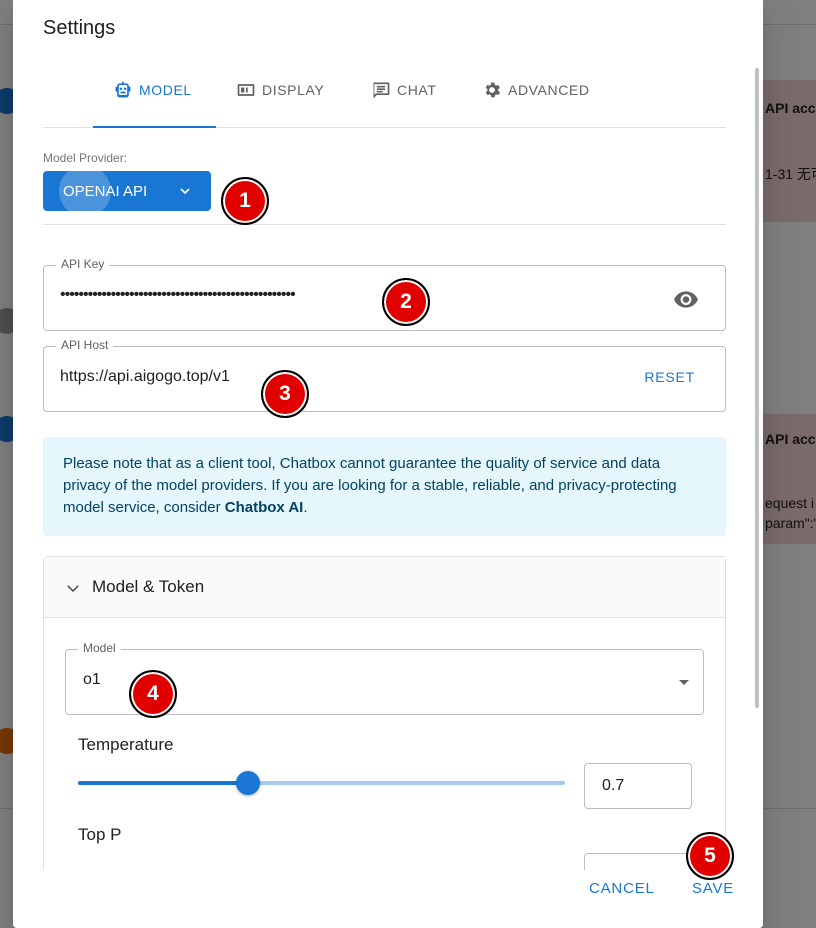  What do you see at coordinates (493, 90) in the screenshot?
I see `gear-icon` at bounding box center [493, 90].